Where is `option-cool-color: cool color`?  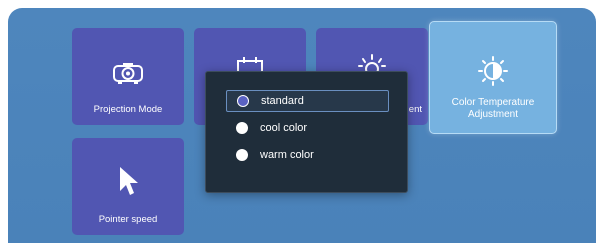 option-cool-color: cool color is located at coordinates (307, 128).